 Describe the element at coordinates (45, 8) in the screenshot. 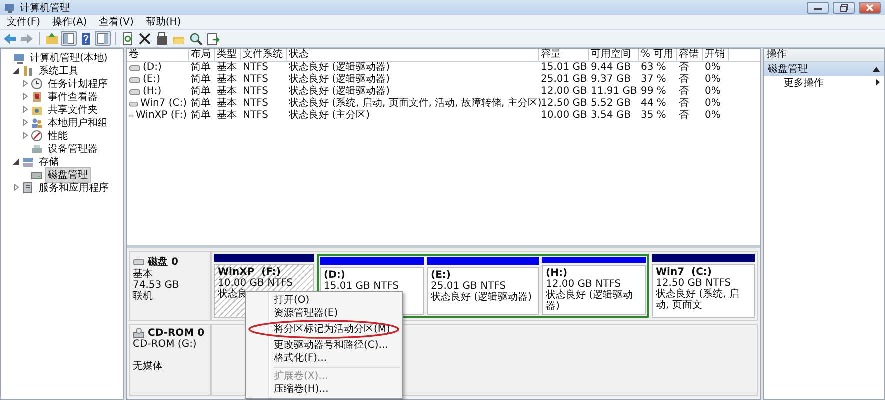

I see `window-title: 计算机管理` at that location.